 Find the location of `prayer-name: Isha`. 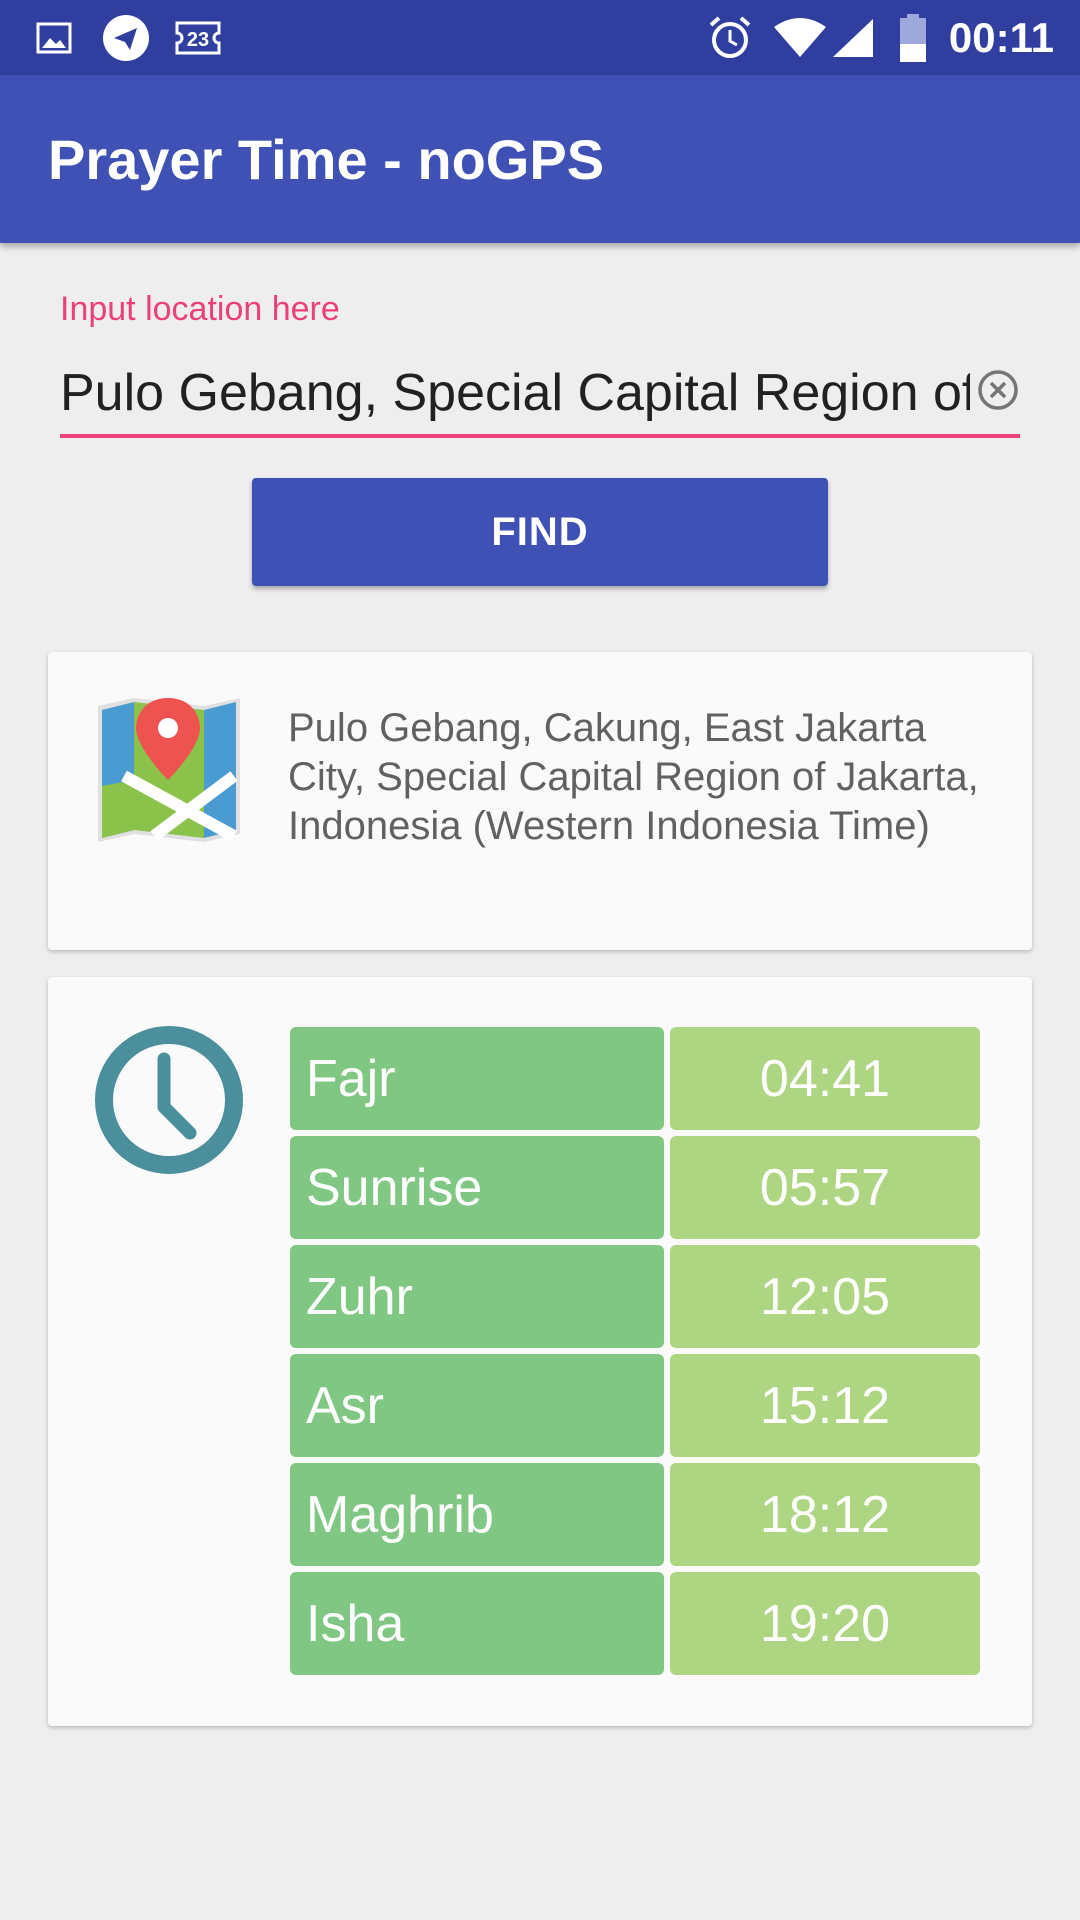

prayer-name: Isha is located at coordinates (477, 1623).